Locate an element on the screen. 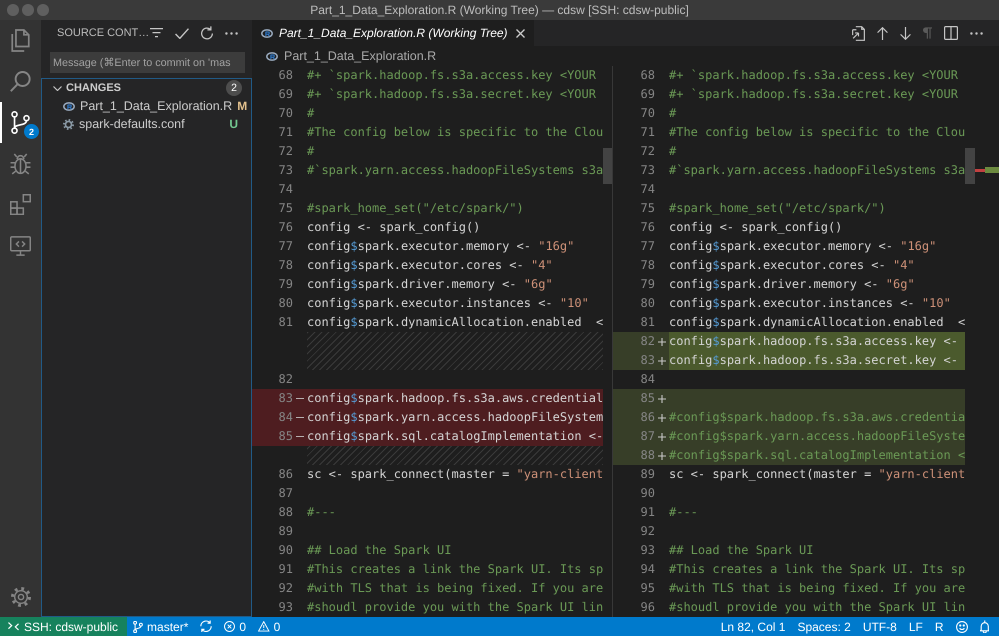  cursor-position: Ln 82, Col 1 is located at coordinates (753, 627).